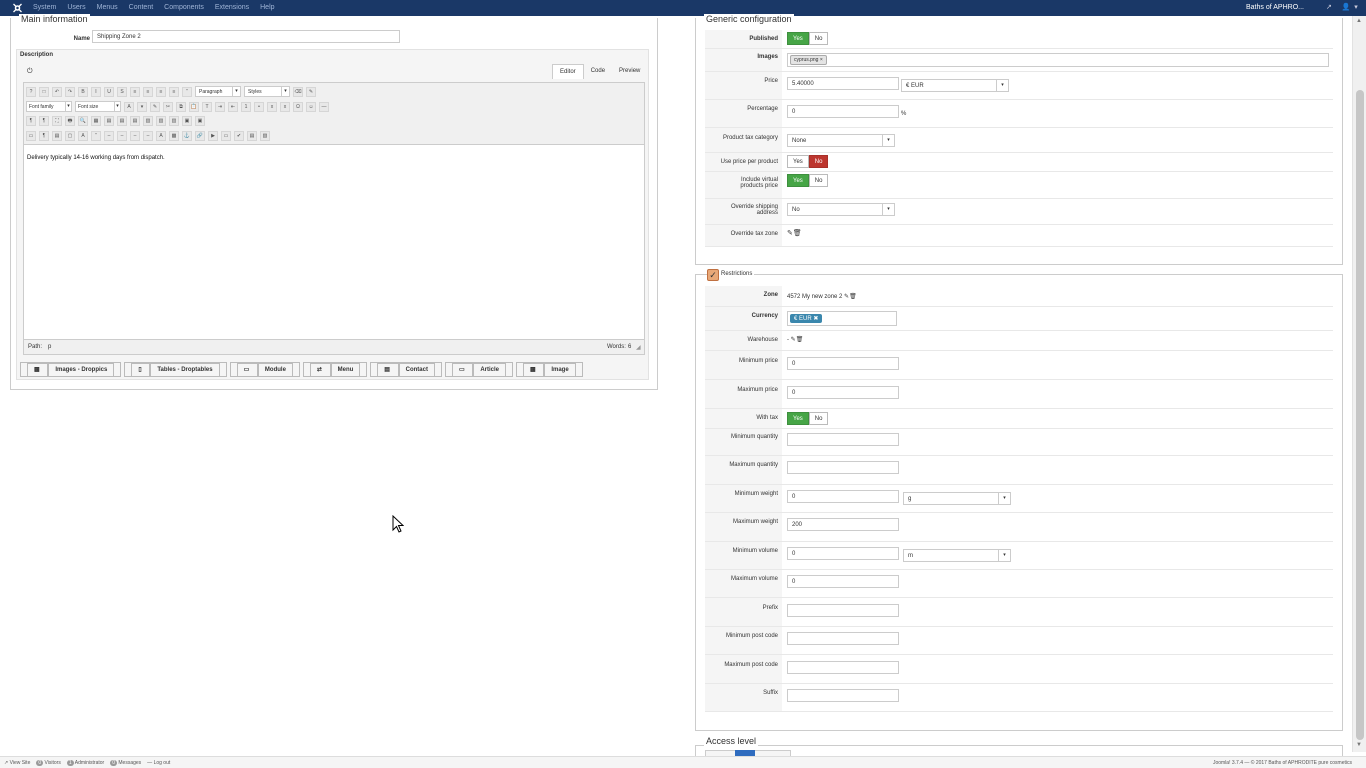 The image size is (1366, 768). What do you see at coordinates (1359, 21) in the screenshot?
I see `scroll-up-arrow-icon: ▲` at bounding box center [1359, 21].